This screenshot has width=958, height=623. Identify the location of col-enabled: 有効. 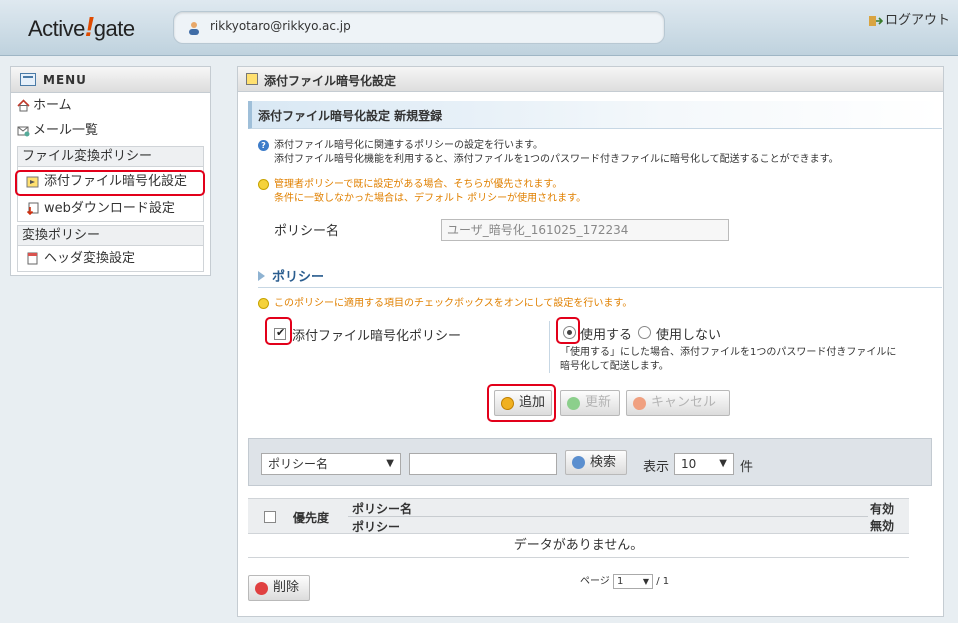
(882, 509).